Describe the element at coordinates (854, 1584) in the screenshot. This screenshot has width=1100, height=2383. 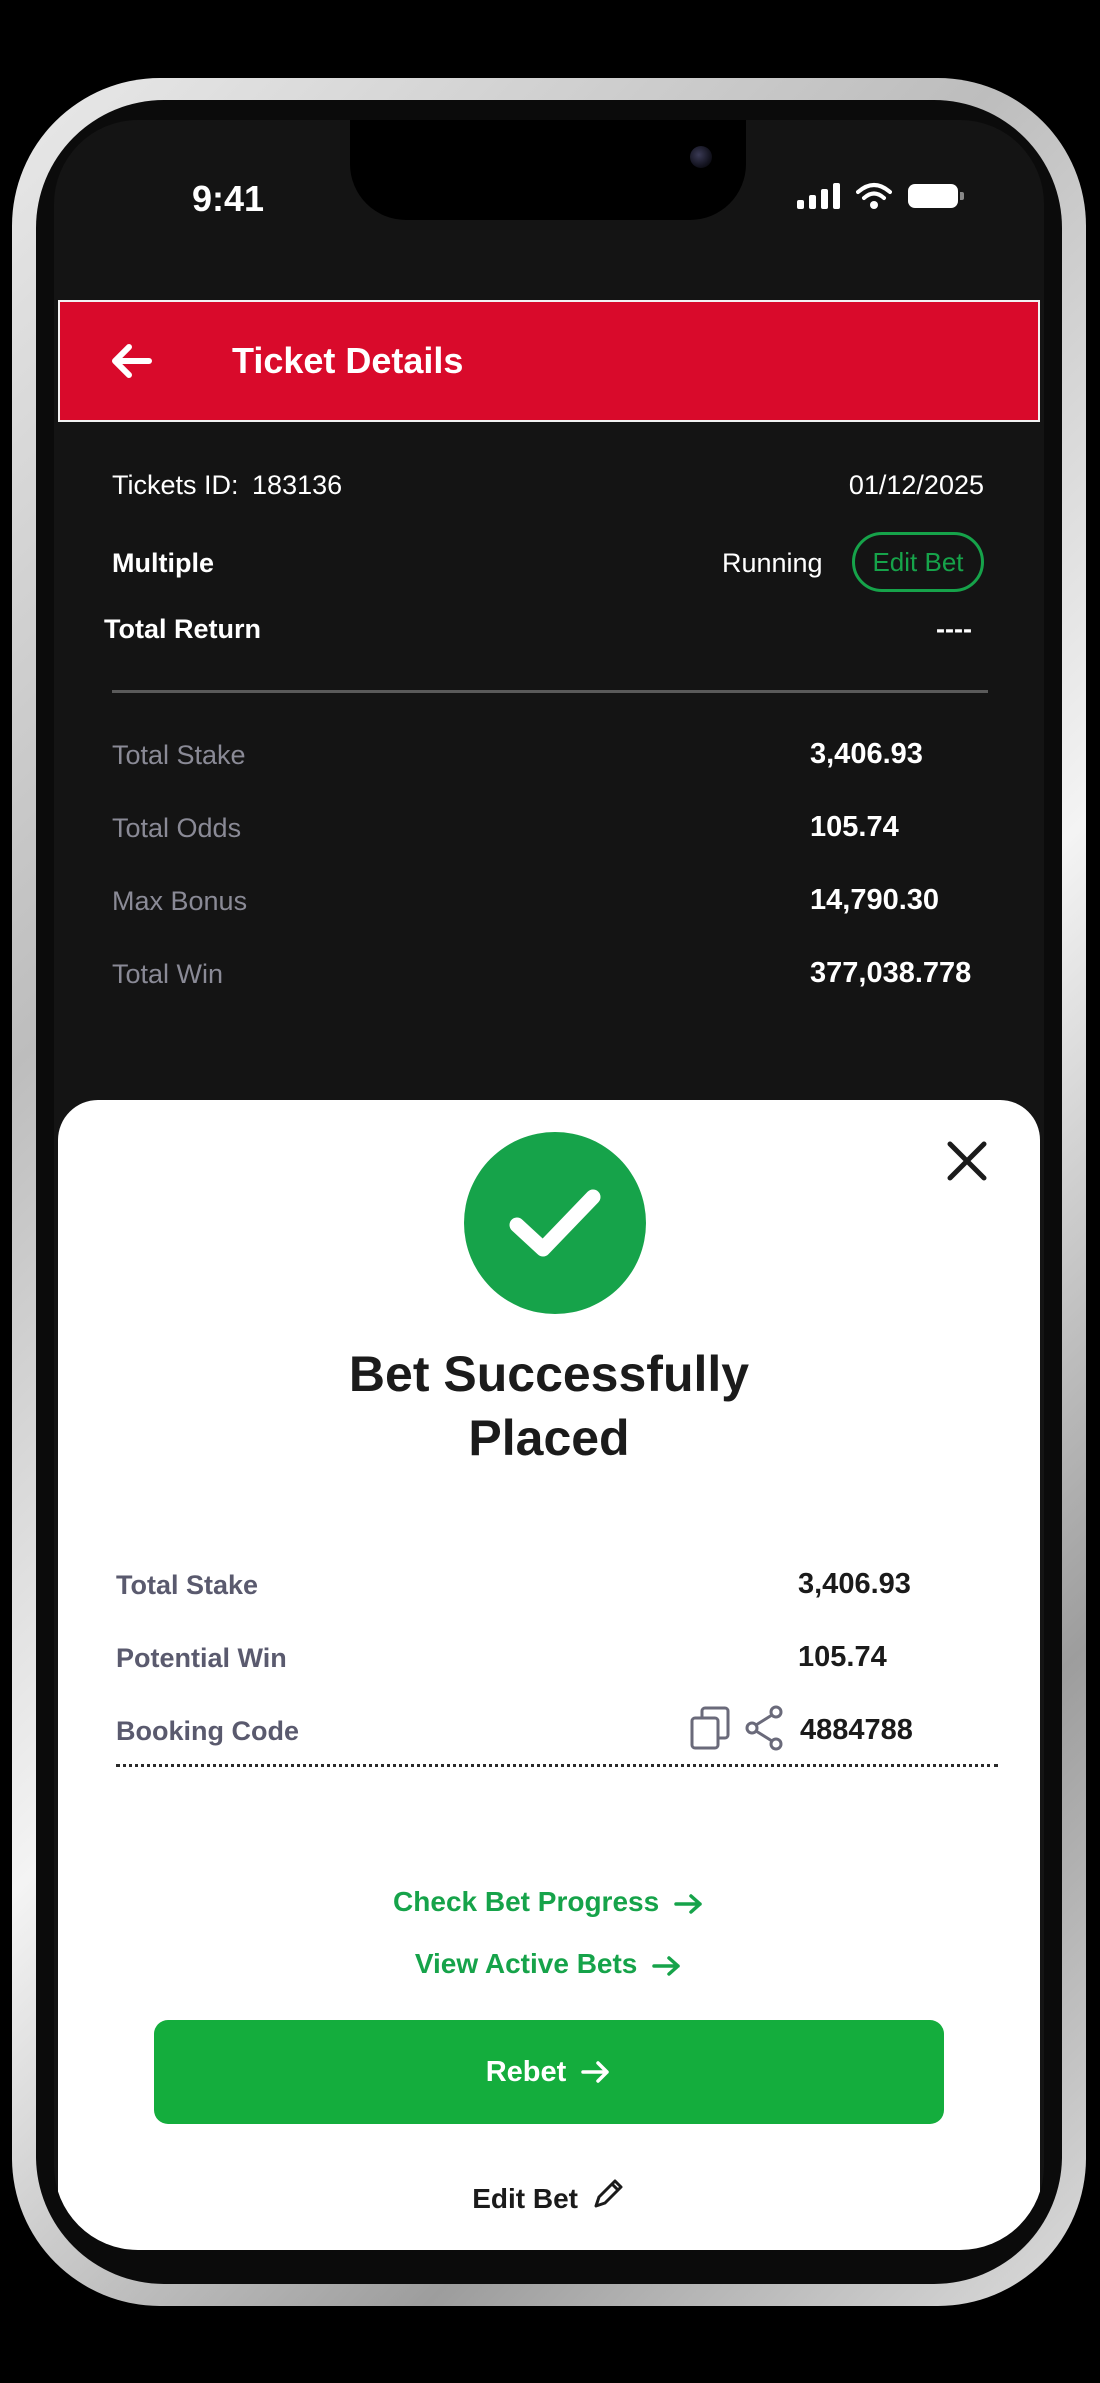
I see `detail-value: 3,406.93` at that location.